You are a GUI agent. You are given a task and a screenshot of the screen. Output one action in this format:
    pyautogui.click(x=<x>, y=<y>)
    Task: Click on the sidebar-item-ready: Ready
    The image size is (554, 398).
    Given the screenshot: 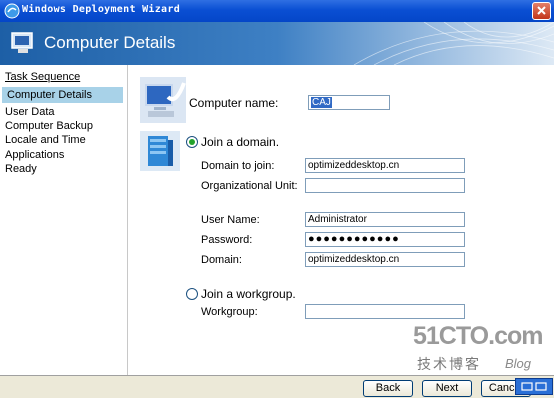 What is the action you would take?
    pyautogui.click(x=64, y=169)
    